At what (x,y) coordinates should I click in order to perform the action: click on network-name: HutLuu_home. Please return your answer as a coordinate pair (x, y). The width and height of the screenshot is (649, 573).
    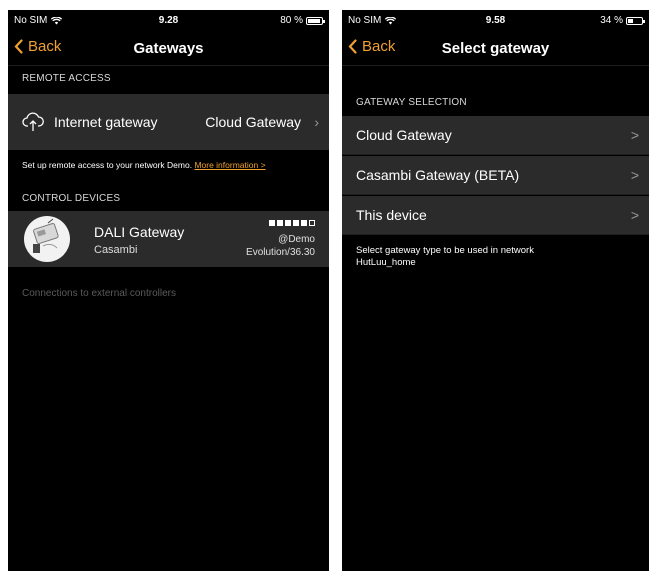
    Looking at the image, I should click on (386, 262).